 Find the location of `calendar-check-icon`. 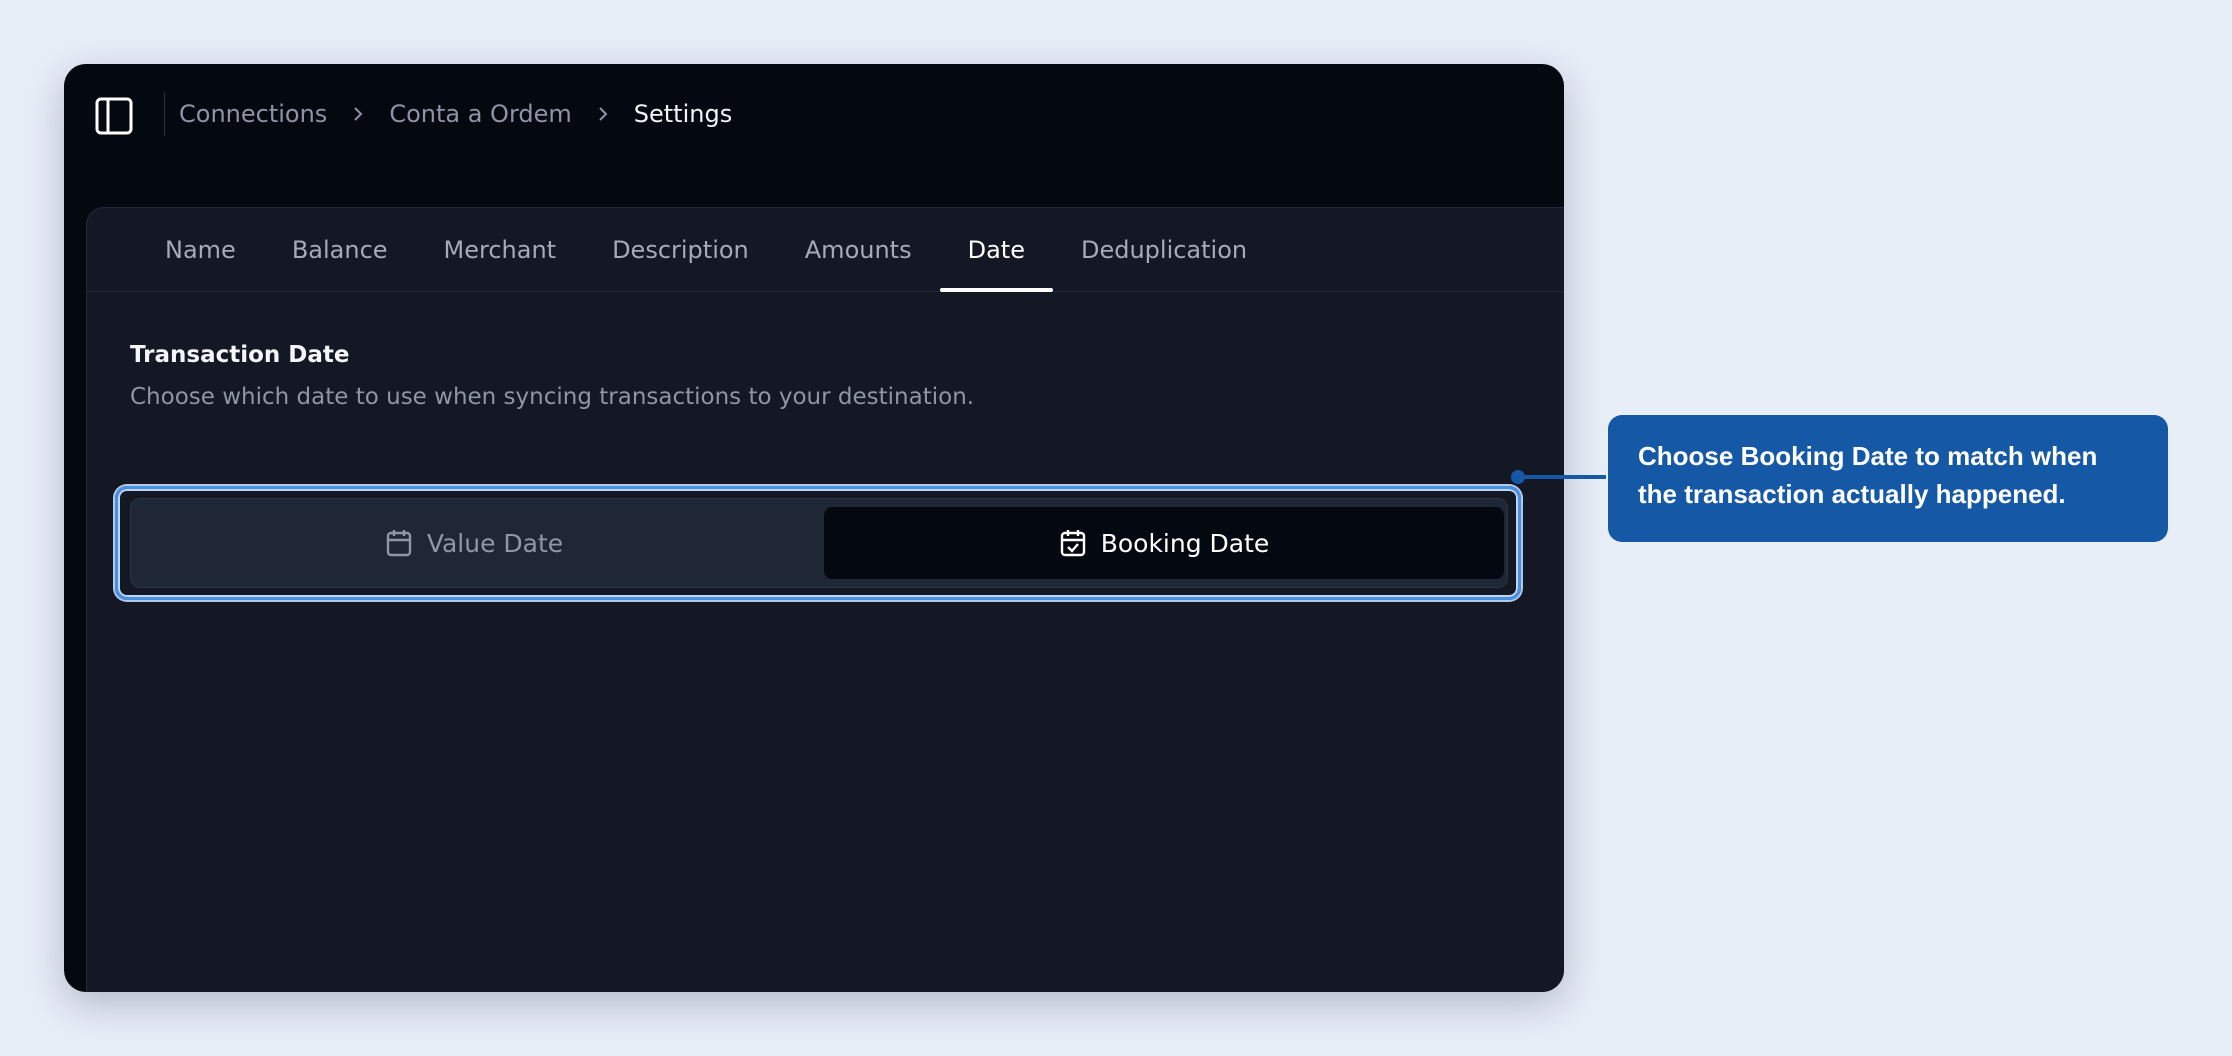

calendar-check-icon is located at coordinates (1072, 543).